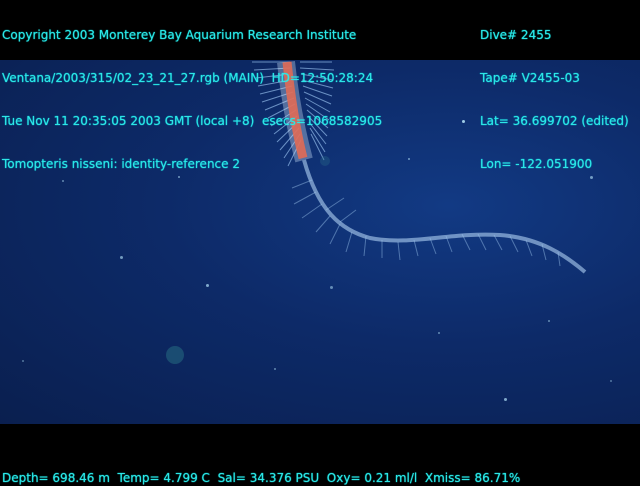 The width and height of the screenshot is (640, 486). I want to click on longitude: Lon= -122.051900, so click(536, 164).